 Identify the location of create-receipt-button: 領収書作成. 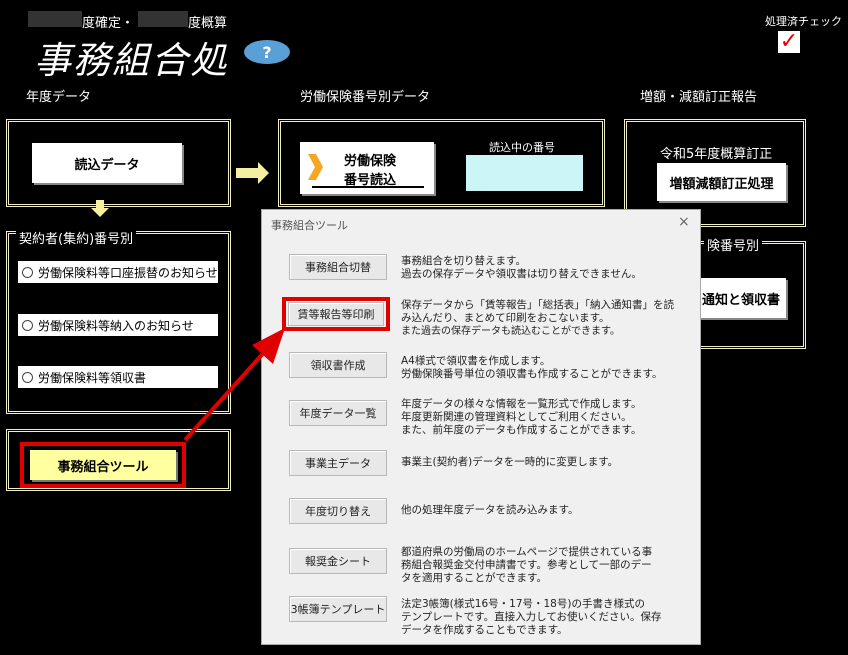
(338, 365).